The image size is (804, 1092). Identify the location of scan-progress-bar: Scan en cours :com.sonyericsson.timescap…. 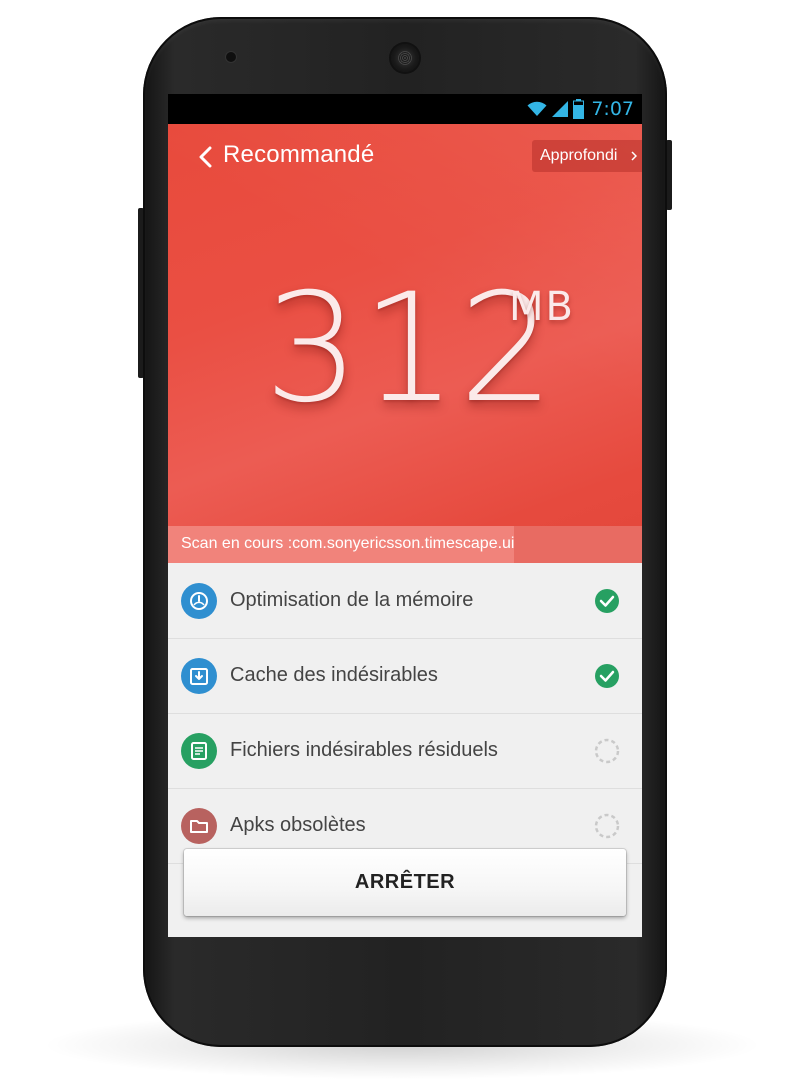
(405, 544).